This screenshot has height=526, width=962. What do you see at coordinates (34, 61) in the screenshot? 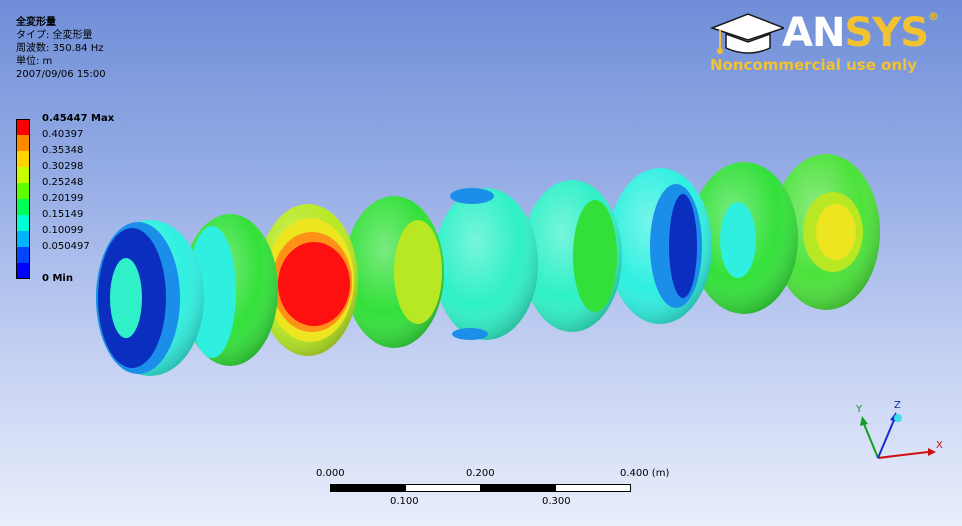
I see `result-unit: 単位: m` at bounding box center [34, 61].